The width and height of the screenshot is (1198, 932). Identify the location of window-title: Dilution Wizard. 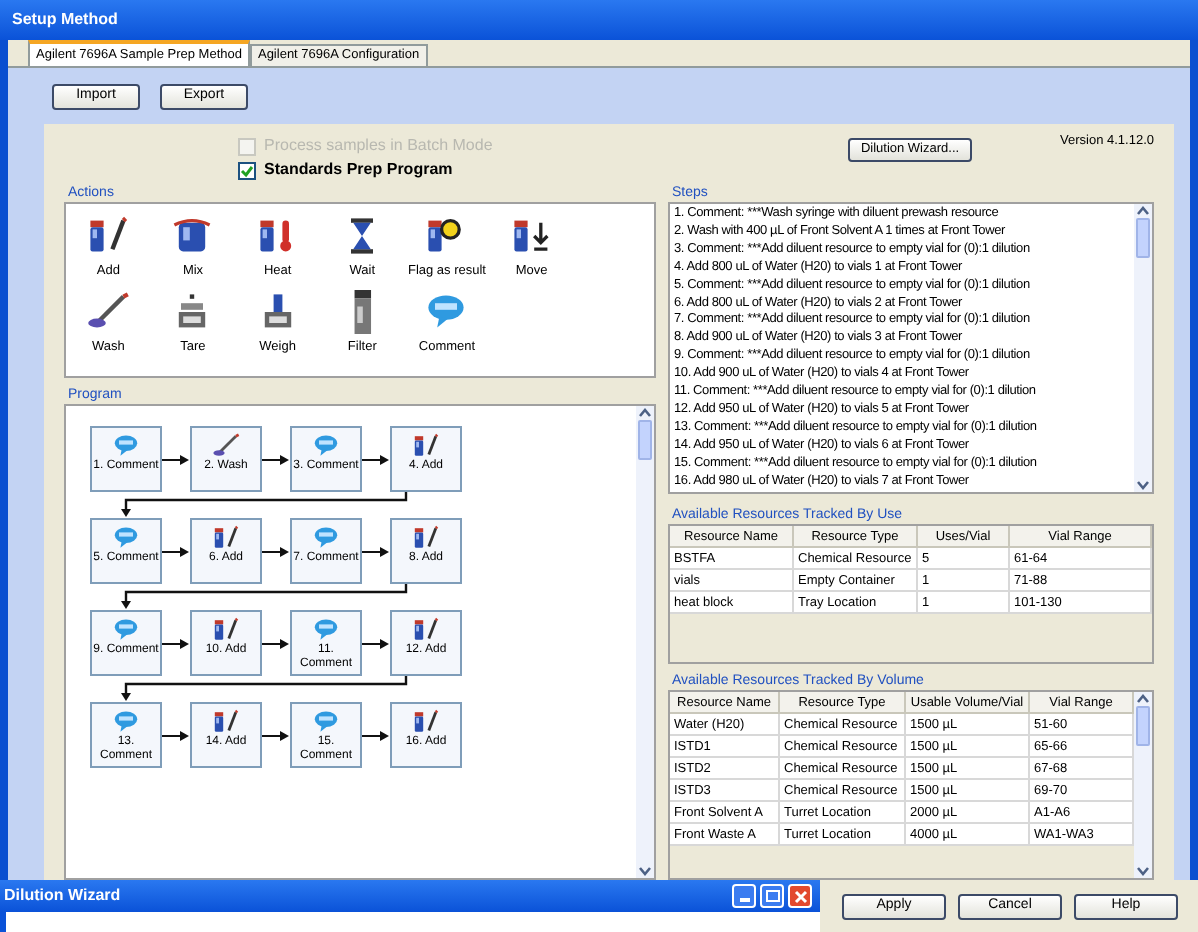
(62, 896).